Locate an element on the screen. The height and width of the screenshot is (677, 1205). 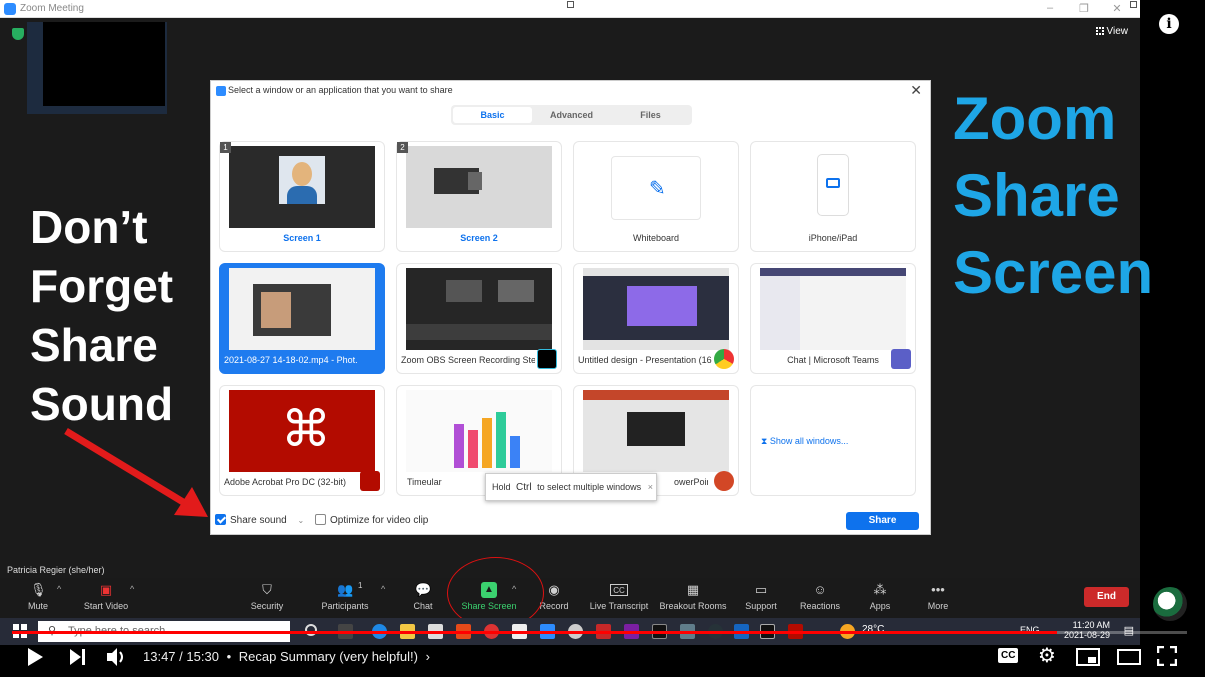
tab-advanced: Advanced is located at coordinates (571, 115).